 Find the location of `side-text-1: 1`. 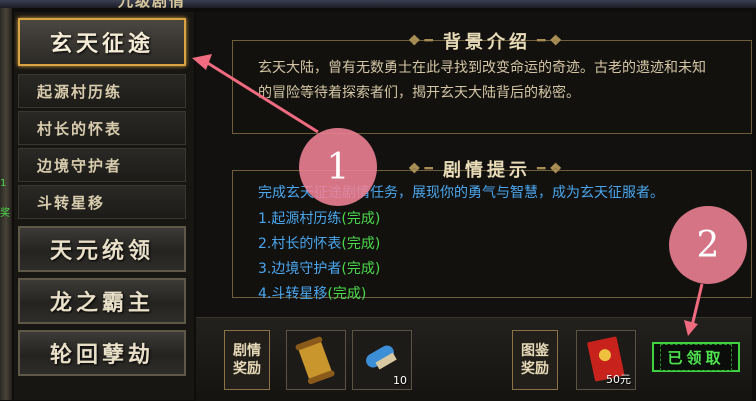

side-text-1: 1 is located at coordinates (3, 183).